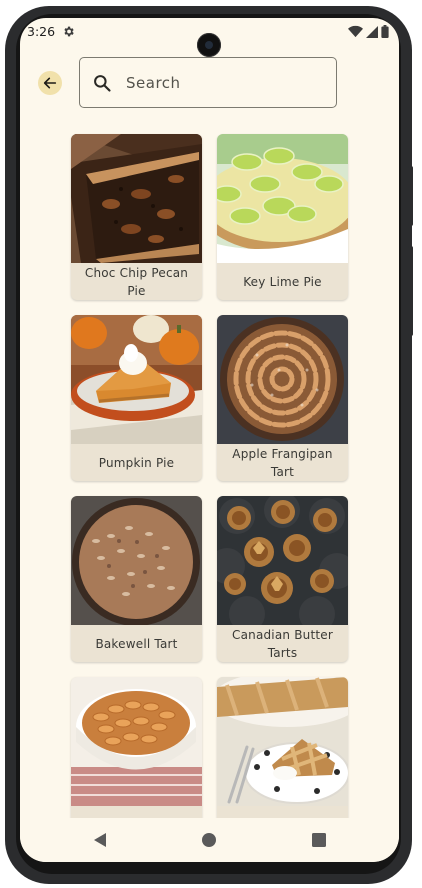 This screenshot has width=422, height=888. I want to click on arrow-back-icon, so click(50, 83).